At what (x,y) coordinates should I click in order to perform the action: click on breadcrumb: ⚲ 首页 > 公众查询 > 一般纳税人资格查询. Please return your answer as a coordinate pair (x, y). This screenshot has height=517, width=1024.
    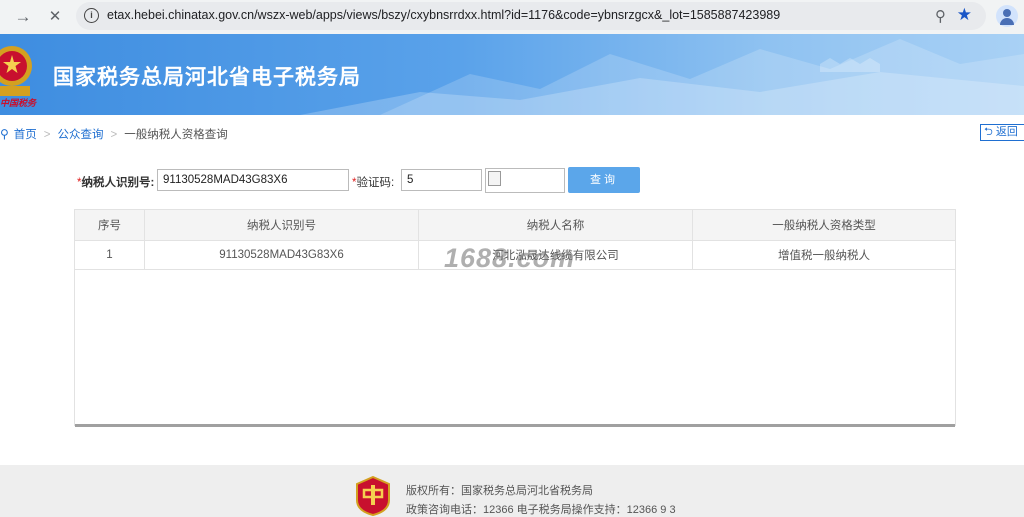
    Looking at the image, I should click on (114, 134).